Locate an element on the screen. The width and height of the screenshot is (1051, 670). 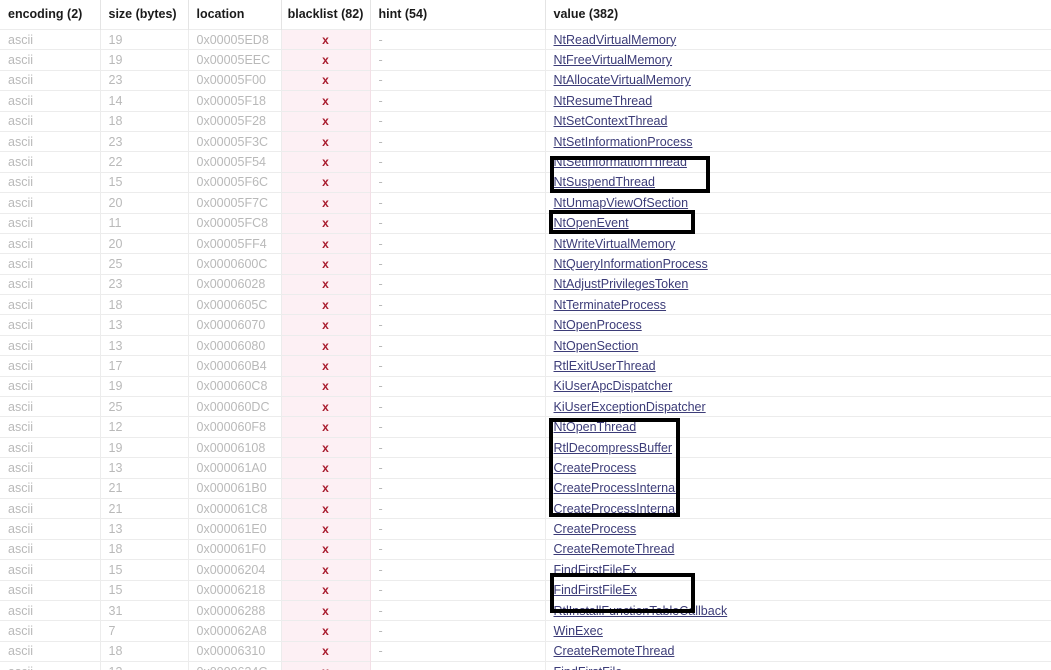
table-row: ascii 20 0x00005F7C x - NtUnmapViewOfSection is located at coordinates (525, 203).